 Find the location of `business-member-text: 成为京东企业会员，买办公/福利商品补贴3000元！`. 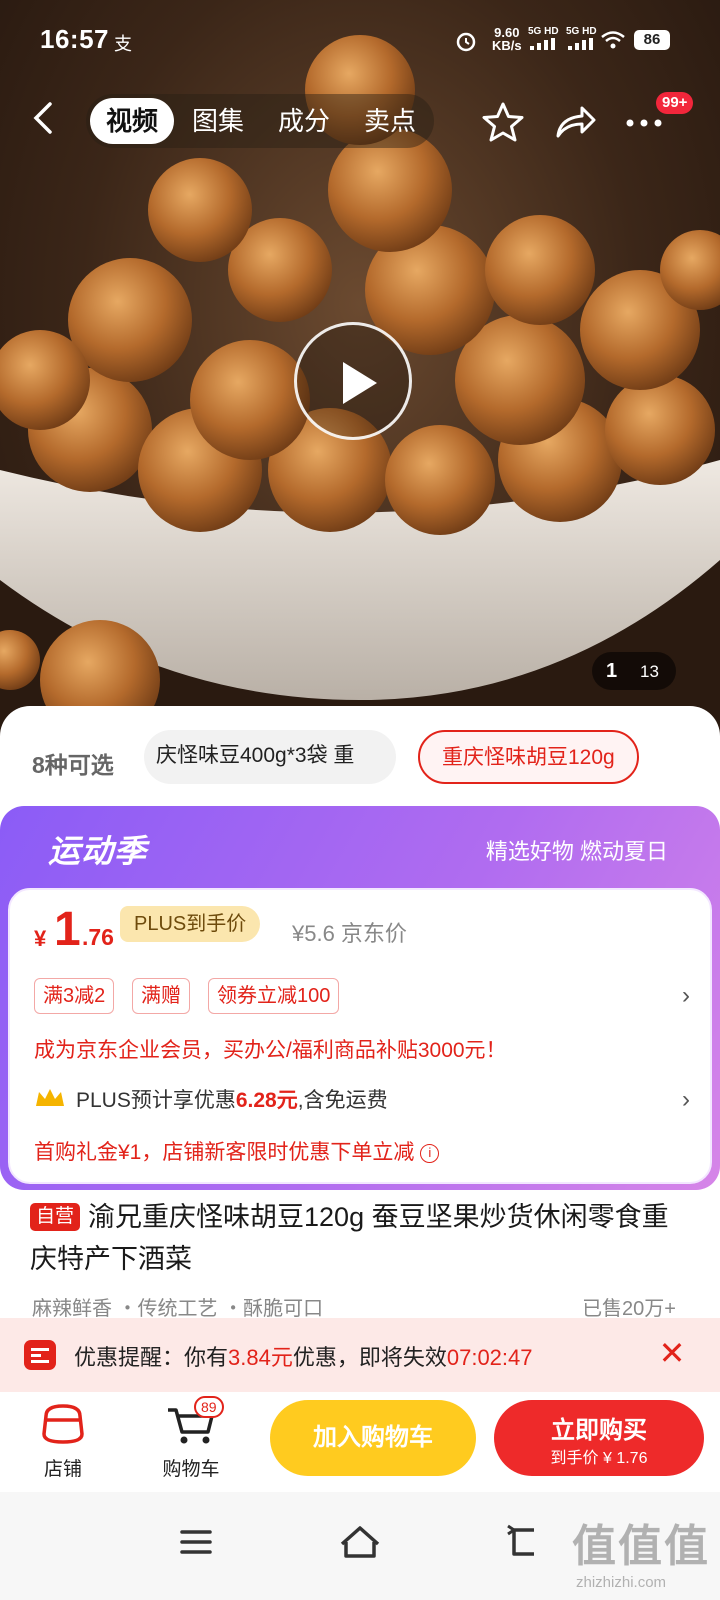

business-member-text: 成为京东企业会员，买办公/福利商品补贴3000元！ is located at coordinates (270, 1049).